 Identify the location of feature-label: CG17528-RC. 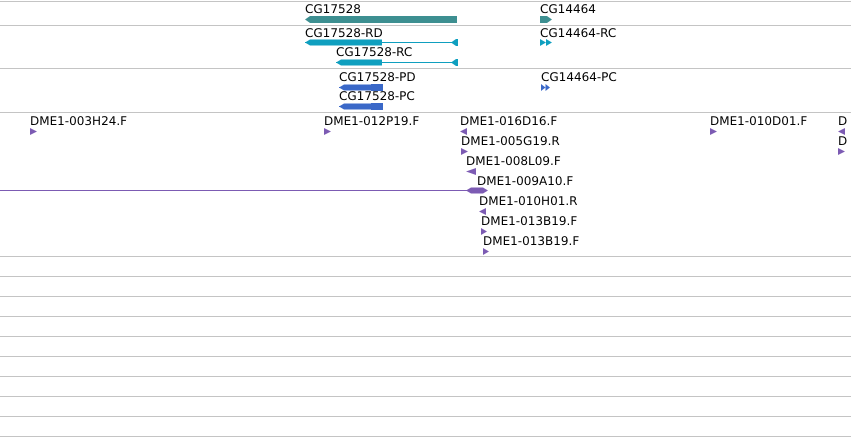
(374, 52).